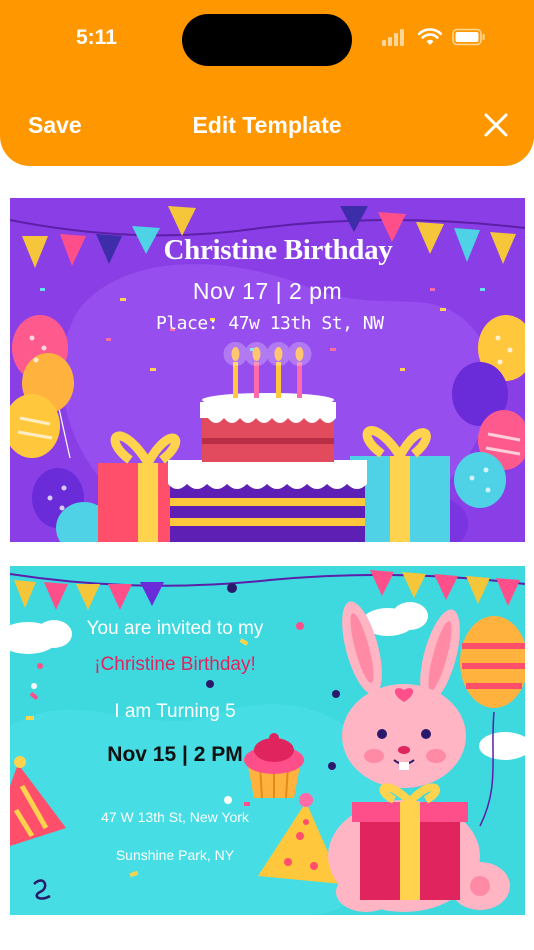 This screenshot has height=950, width=534. What do you see at coordinates (267, 291) in the screenshot?
I see `template1-date: Nov 17 | 2 pm` at bounding box center [267, 291].